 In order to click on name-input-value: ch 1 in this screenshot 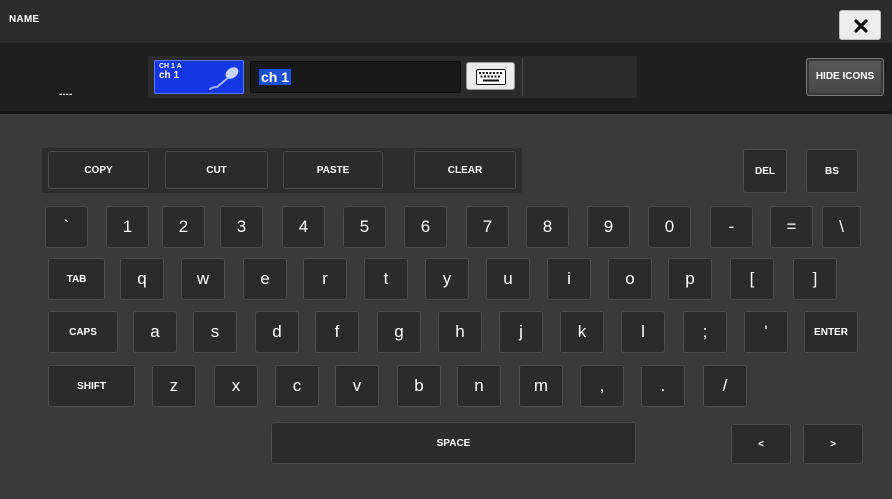, I will do `click(275, 77)`.